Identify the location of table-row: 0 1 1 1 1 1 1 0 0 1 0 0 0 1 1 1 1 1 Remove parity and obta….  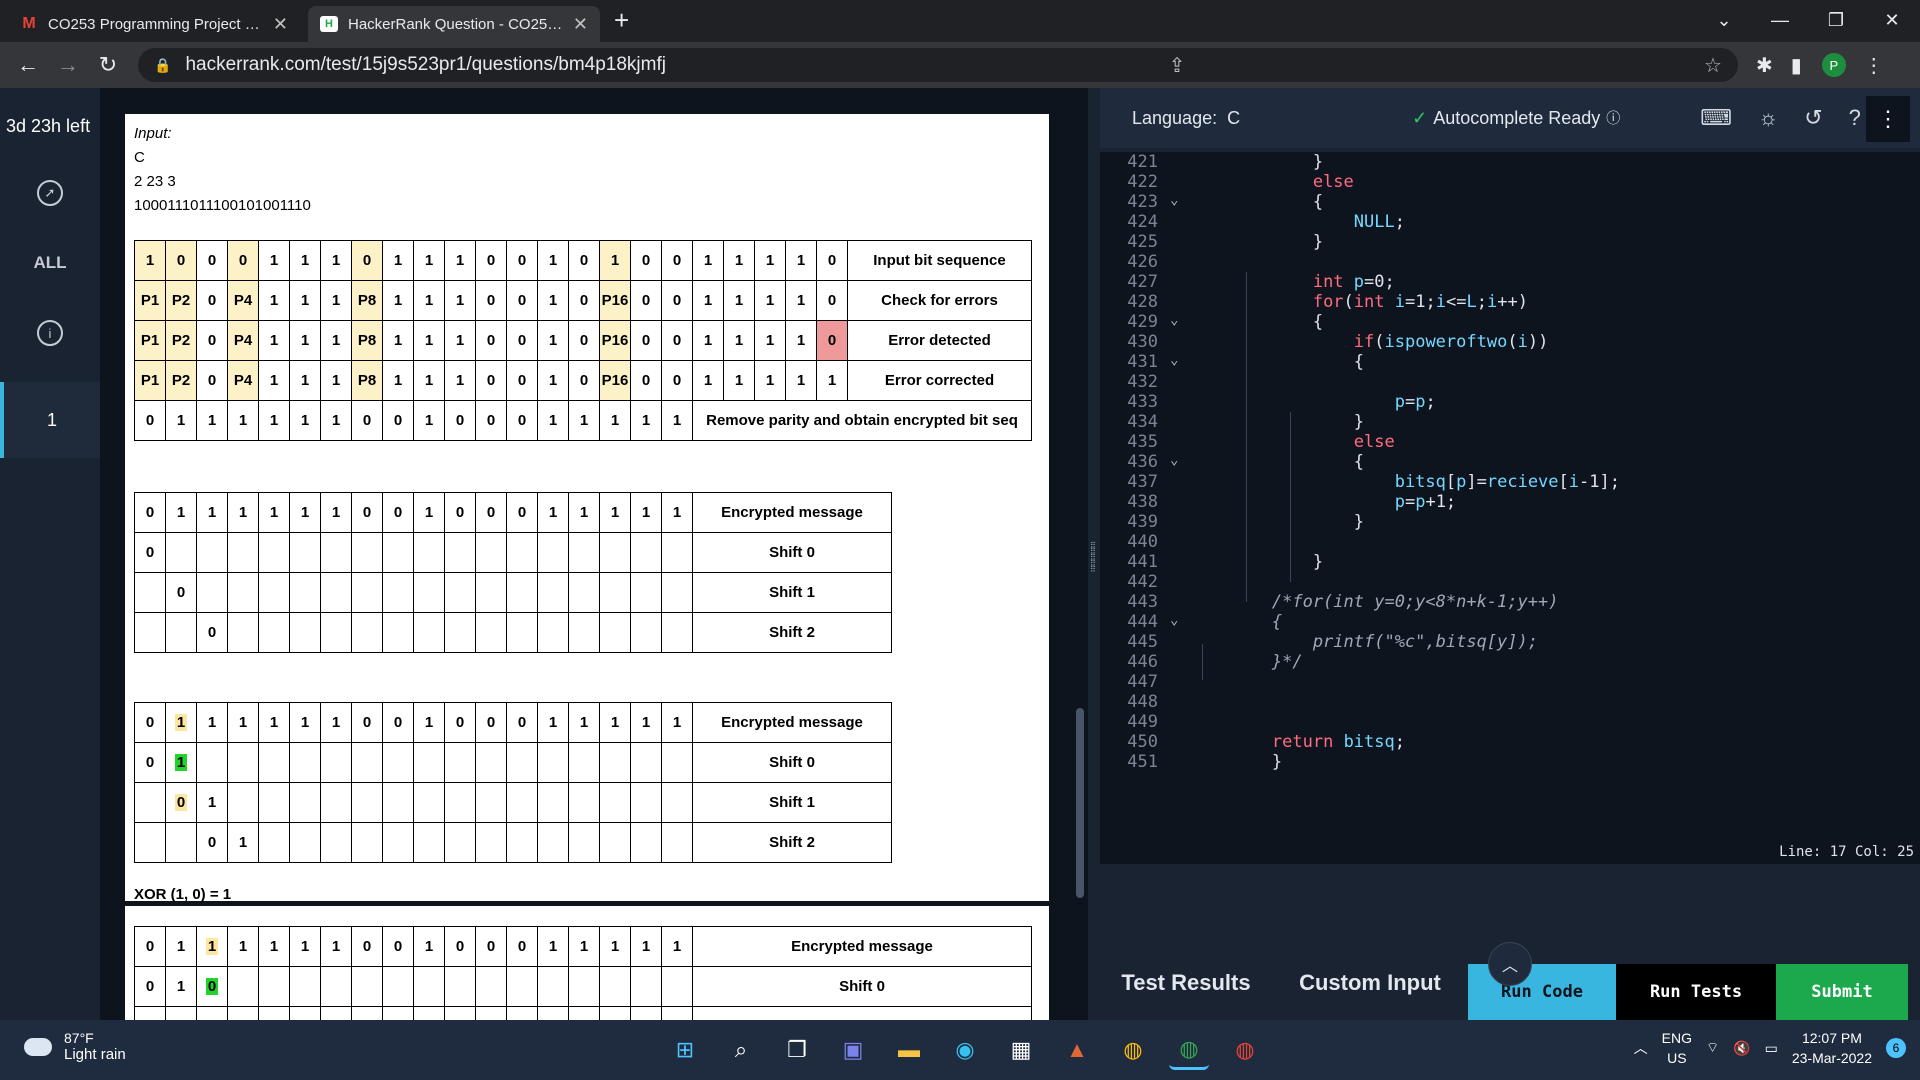
(583, 420).